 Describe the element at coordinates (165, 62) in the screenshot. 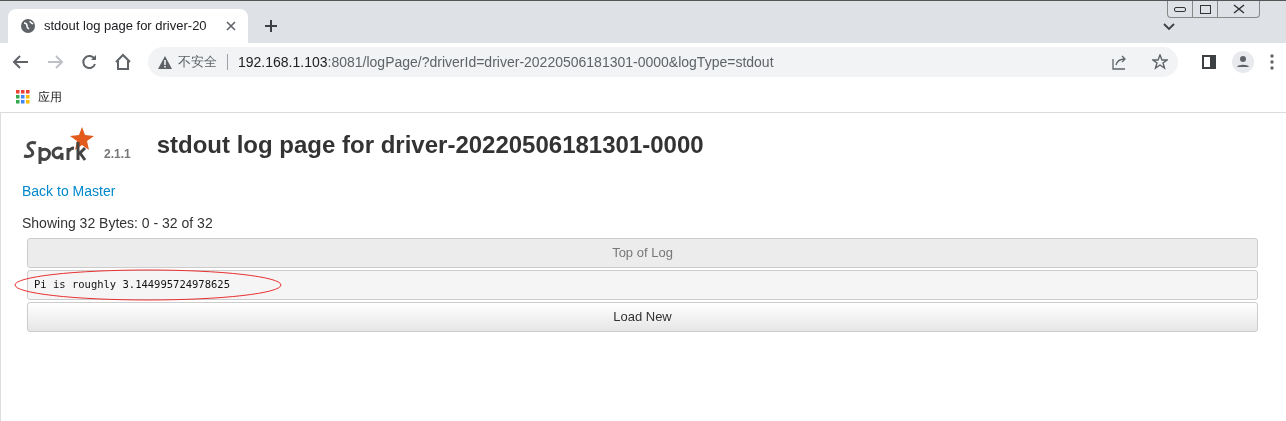

I see `warning-icon` at that location.